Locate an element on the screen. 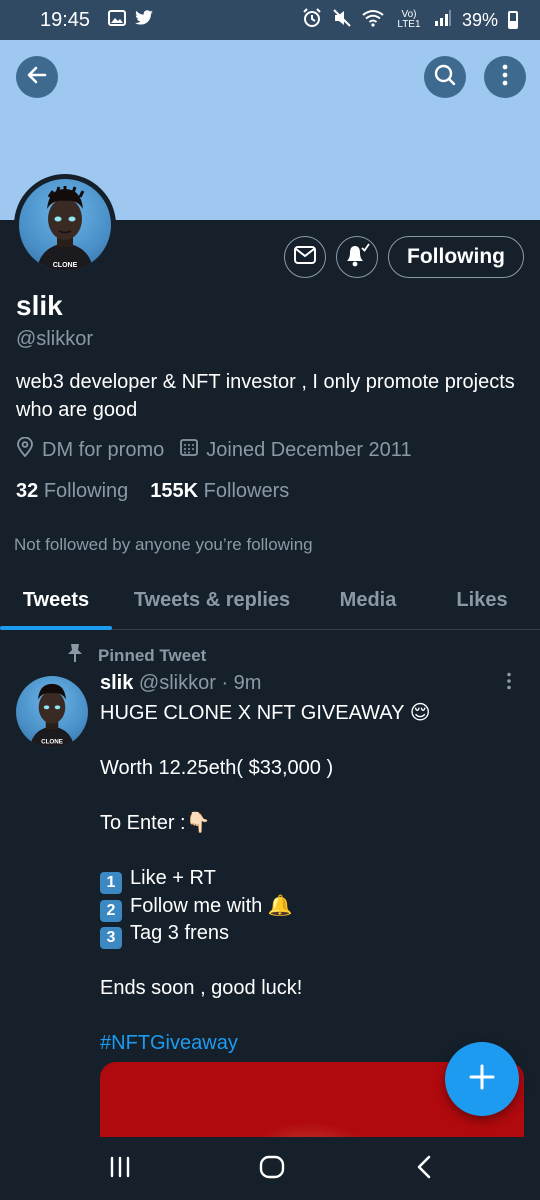  tweet-ends: Ends soon , good luck! is located at coordinates (201, 988).